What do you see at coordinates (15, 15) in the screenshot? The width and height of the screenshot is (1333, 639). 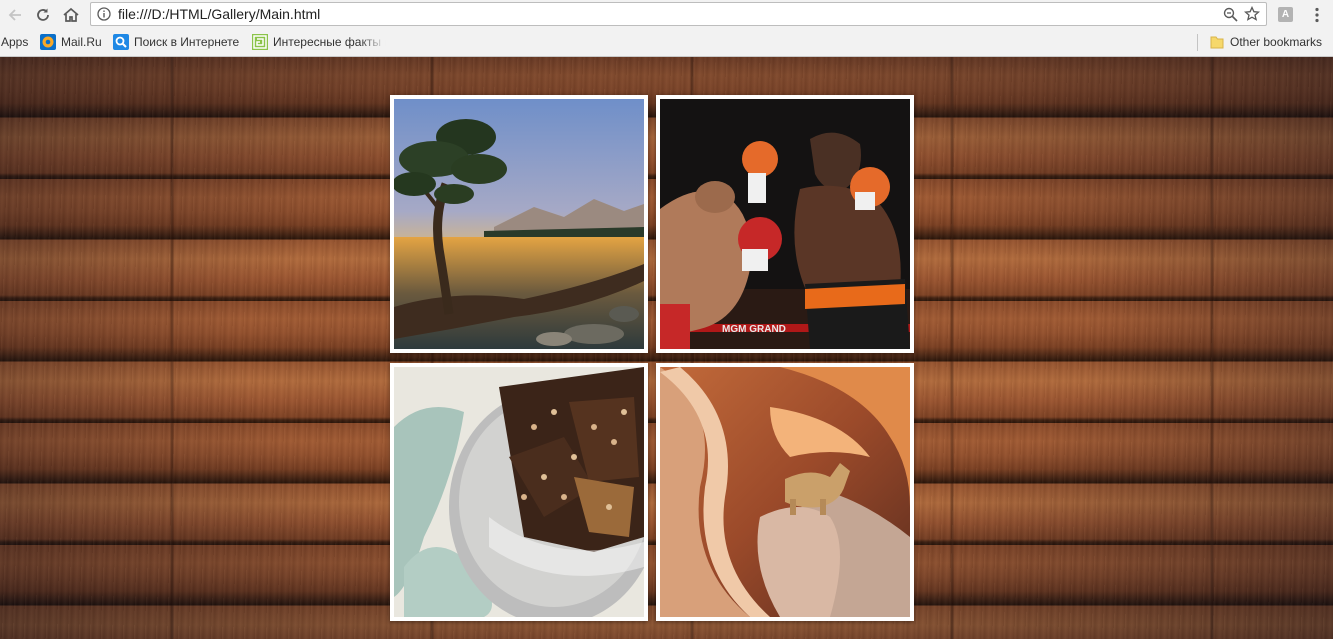 I see `back-arrow-icon` at bounding box center [15, 15].